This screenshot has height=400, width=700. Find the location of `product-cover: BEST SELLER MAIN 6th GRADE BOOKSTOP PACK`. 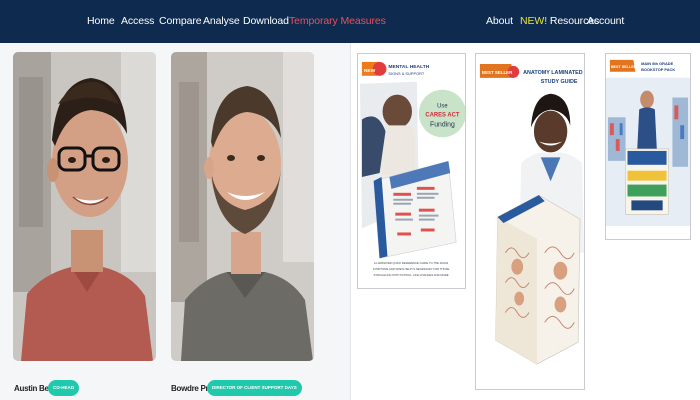

product-cover: BEST SELLER MAIN 6th GRADE BOOKSTOP PACK is located at coordinates (648, 146).